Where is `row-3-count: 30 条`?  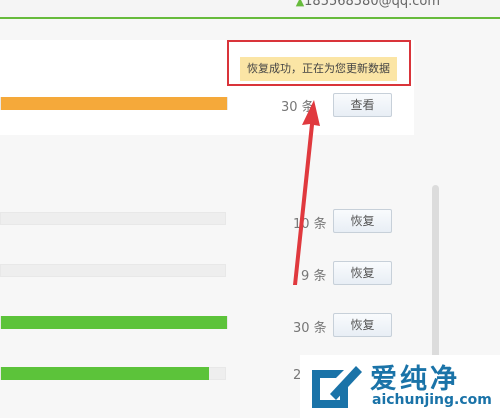
row-3-count: 30 条 is located at coordinates (310, 328).